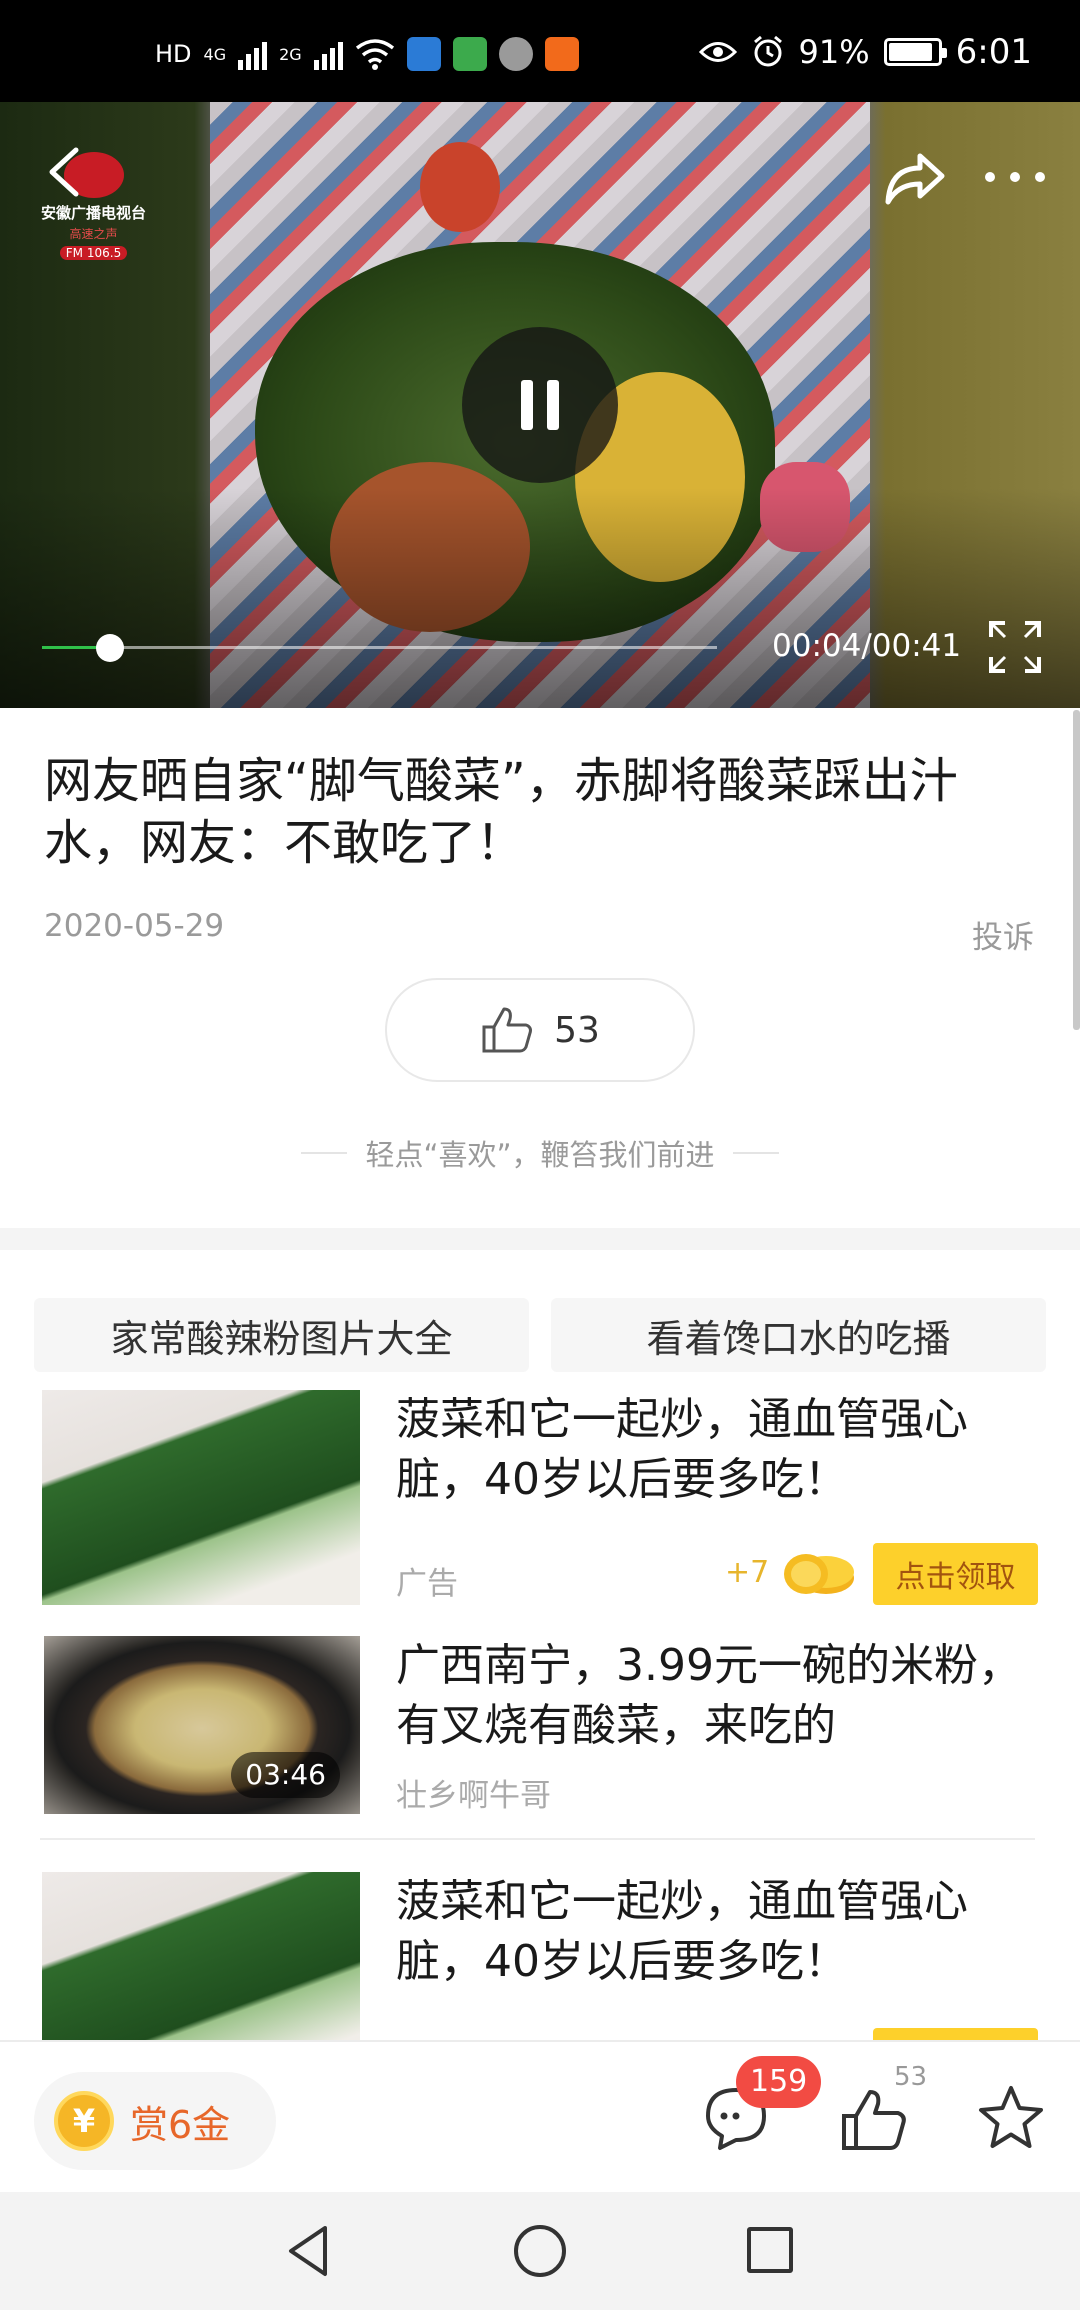 The width and height of the screenshot is (1080, 2310). Describe the element at coordinates (253, 54) in the screenshot. I see `signal-4g-icon` at that location.